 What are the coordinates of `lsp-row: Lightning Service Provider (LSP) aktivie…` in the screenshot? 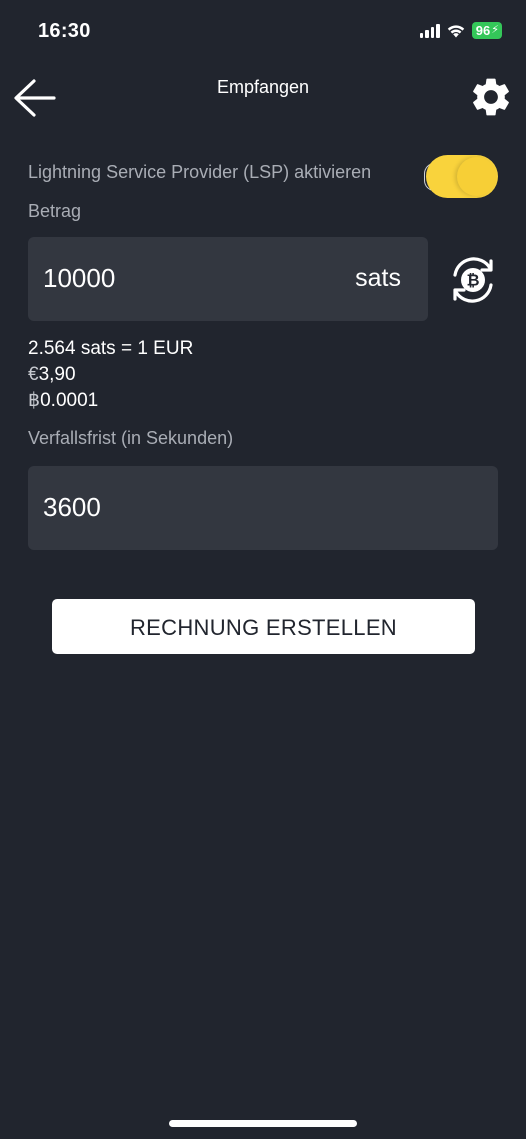 It's located at (264, 177).